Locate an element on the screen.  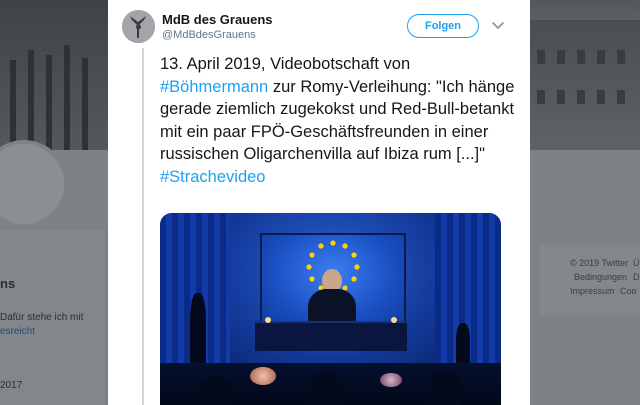
author-name: MdB des Grauens is located at coordinates (217, 19).